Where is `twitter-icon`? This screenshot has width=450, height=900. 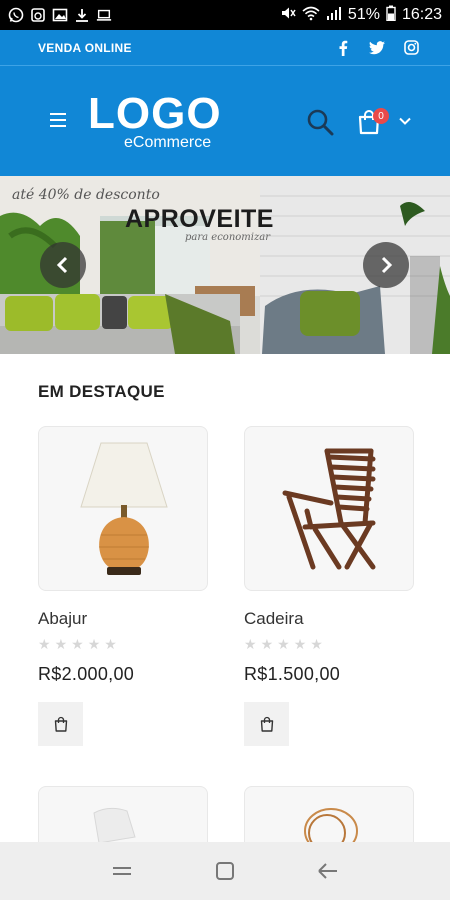
twitter-icon is located at coordinates (377, 48).